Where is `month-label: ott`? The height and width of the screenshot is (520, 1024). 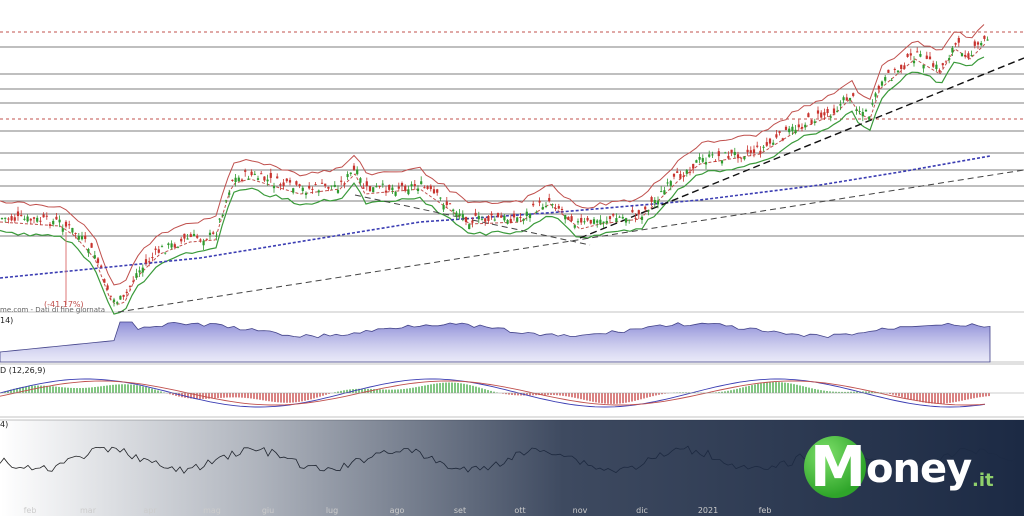
month-label: ott is located at coordinates (519, 510).